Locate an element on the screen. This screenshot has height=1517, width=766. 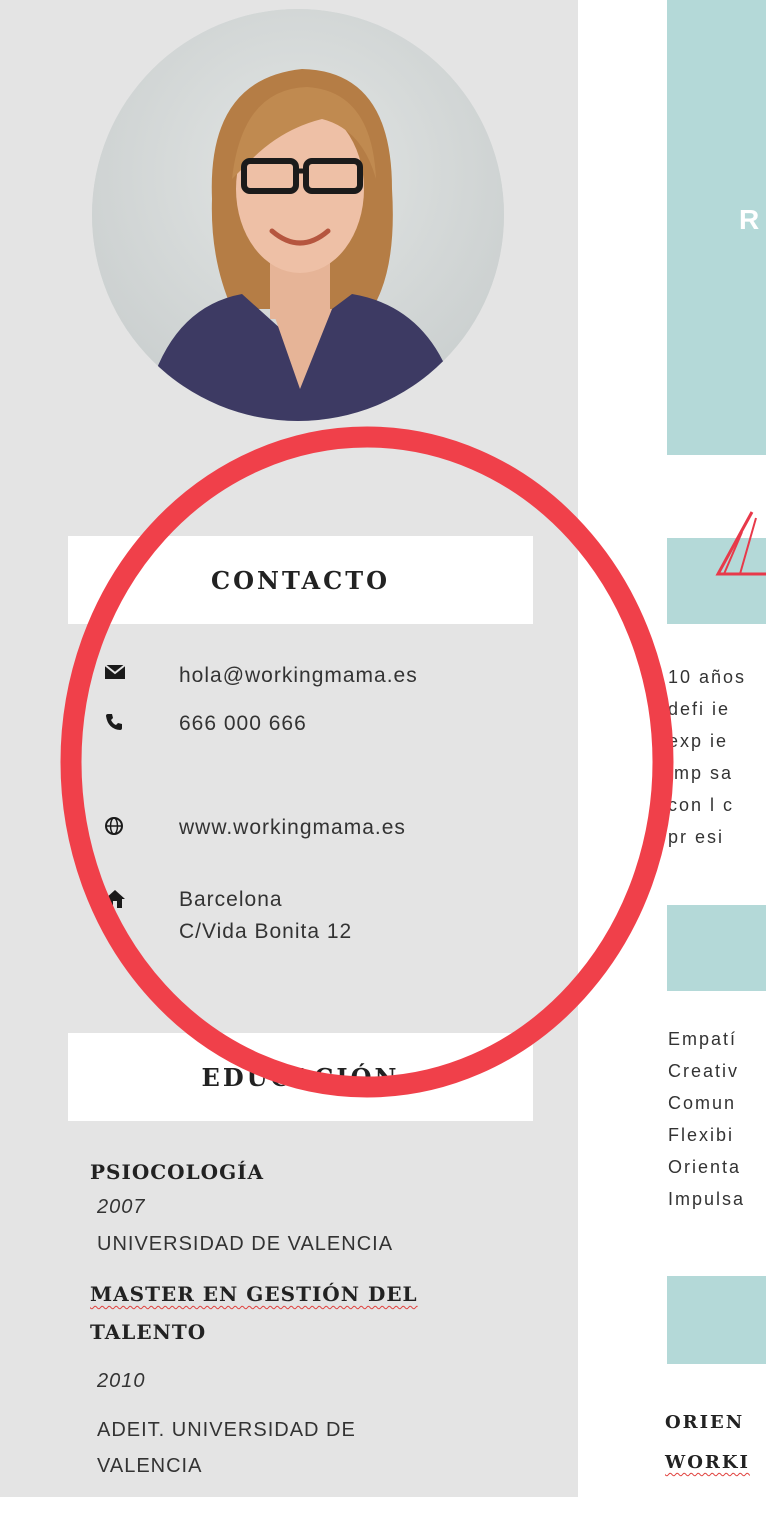
portrait-illustration is located at coordinates (298, 215).